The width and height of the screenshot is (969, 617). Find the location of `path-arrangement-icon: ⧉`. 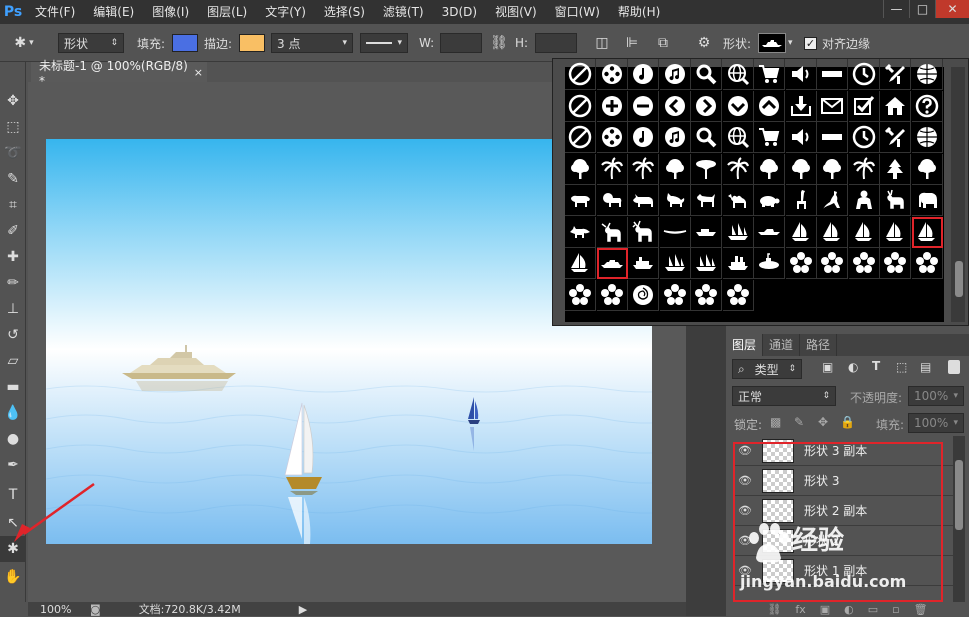

path-arrangement-icon: ⧉ is located at coordinates (663, 43).